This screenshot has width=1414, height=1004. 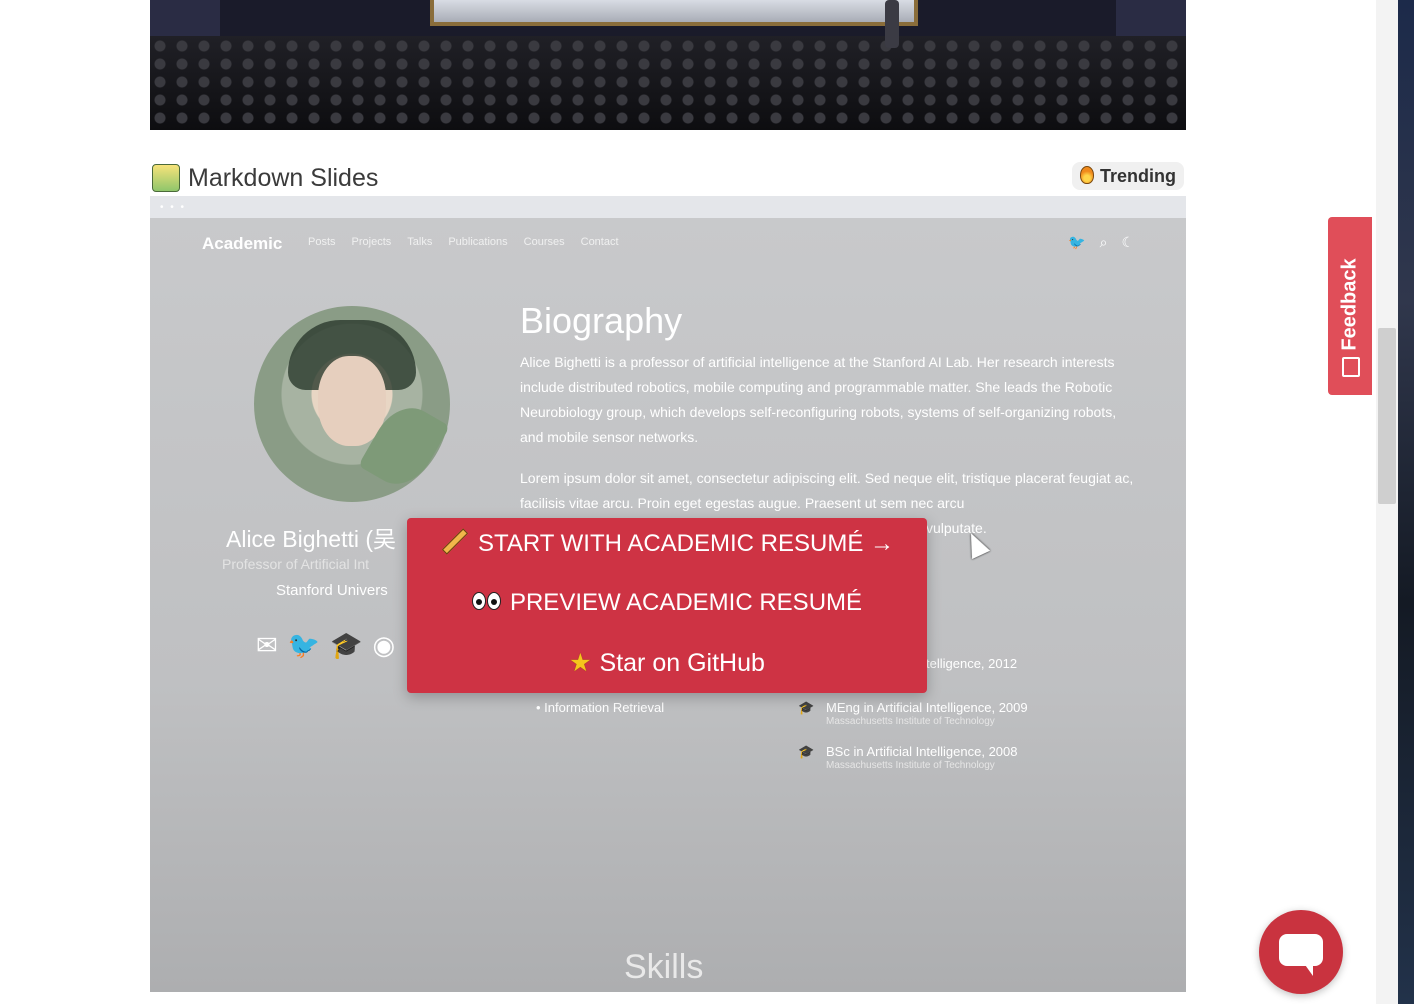 What do you see at coordinates (674, 13) in the screenshot?
I see `stage-screen` at bounding box center [674, 13].